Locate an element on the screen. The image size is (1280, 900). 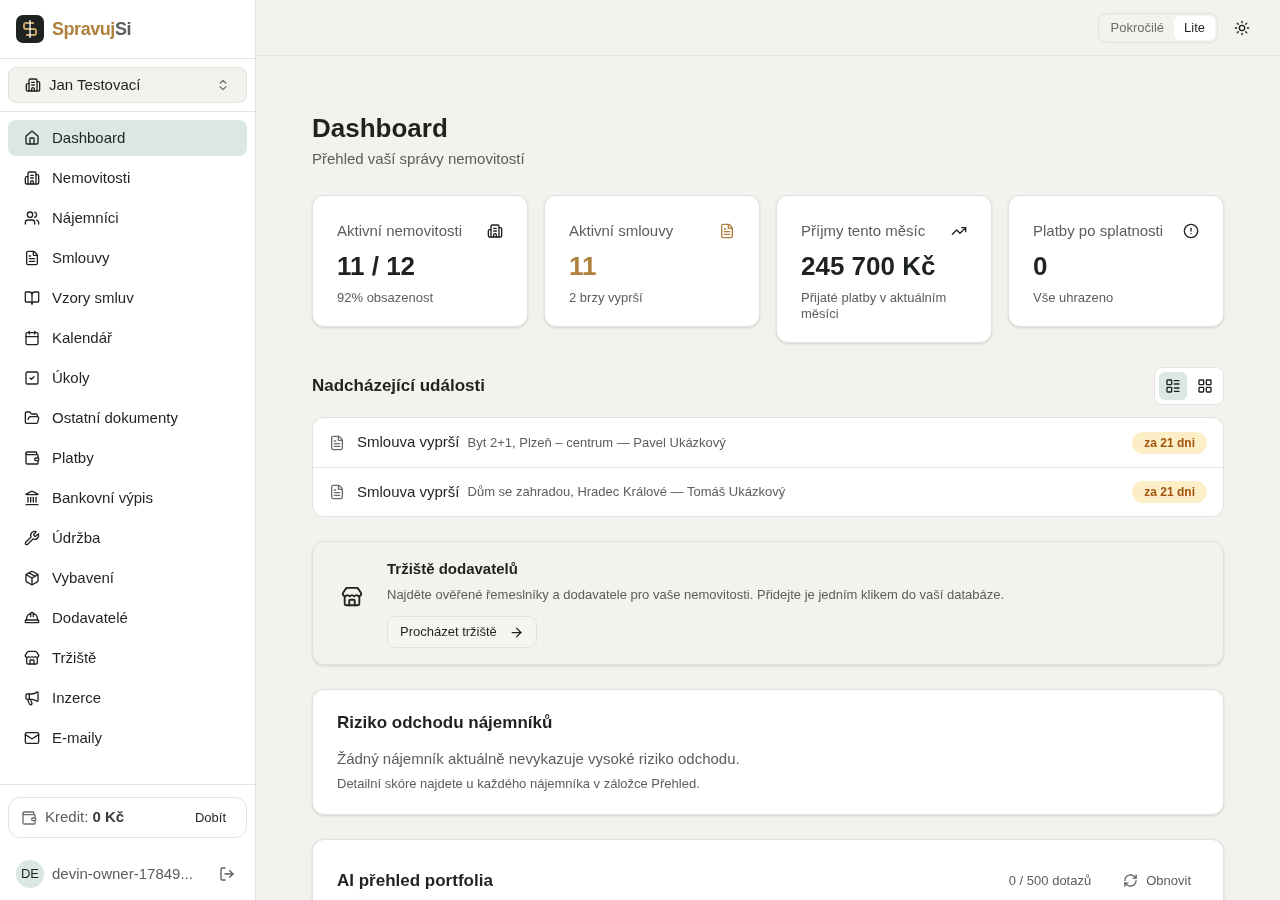
nav-item: Kalendář is located at coordinates (127, 338).